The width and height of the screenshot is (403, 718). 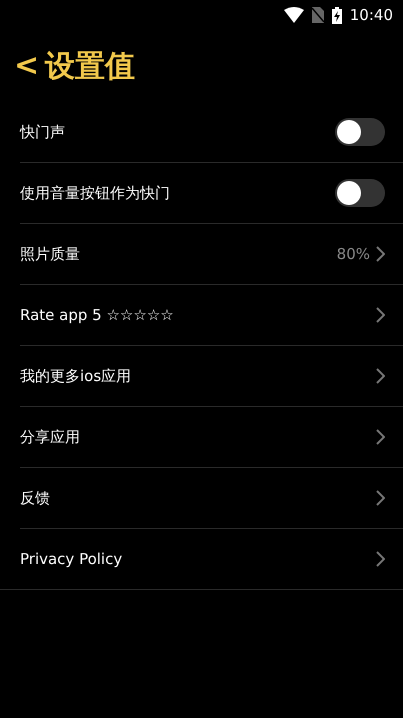 What do you see at coordinates (50, 437) in the screenshot?
I see `setting-label: 分享应用` at bounding box center [50, 437].